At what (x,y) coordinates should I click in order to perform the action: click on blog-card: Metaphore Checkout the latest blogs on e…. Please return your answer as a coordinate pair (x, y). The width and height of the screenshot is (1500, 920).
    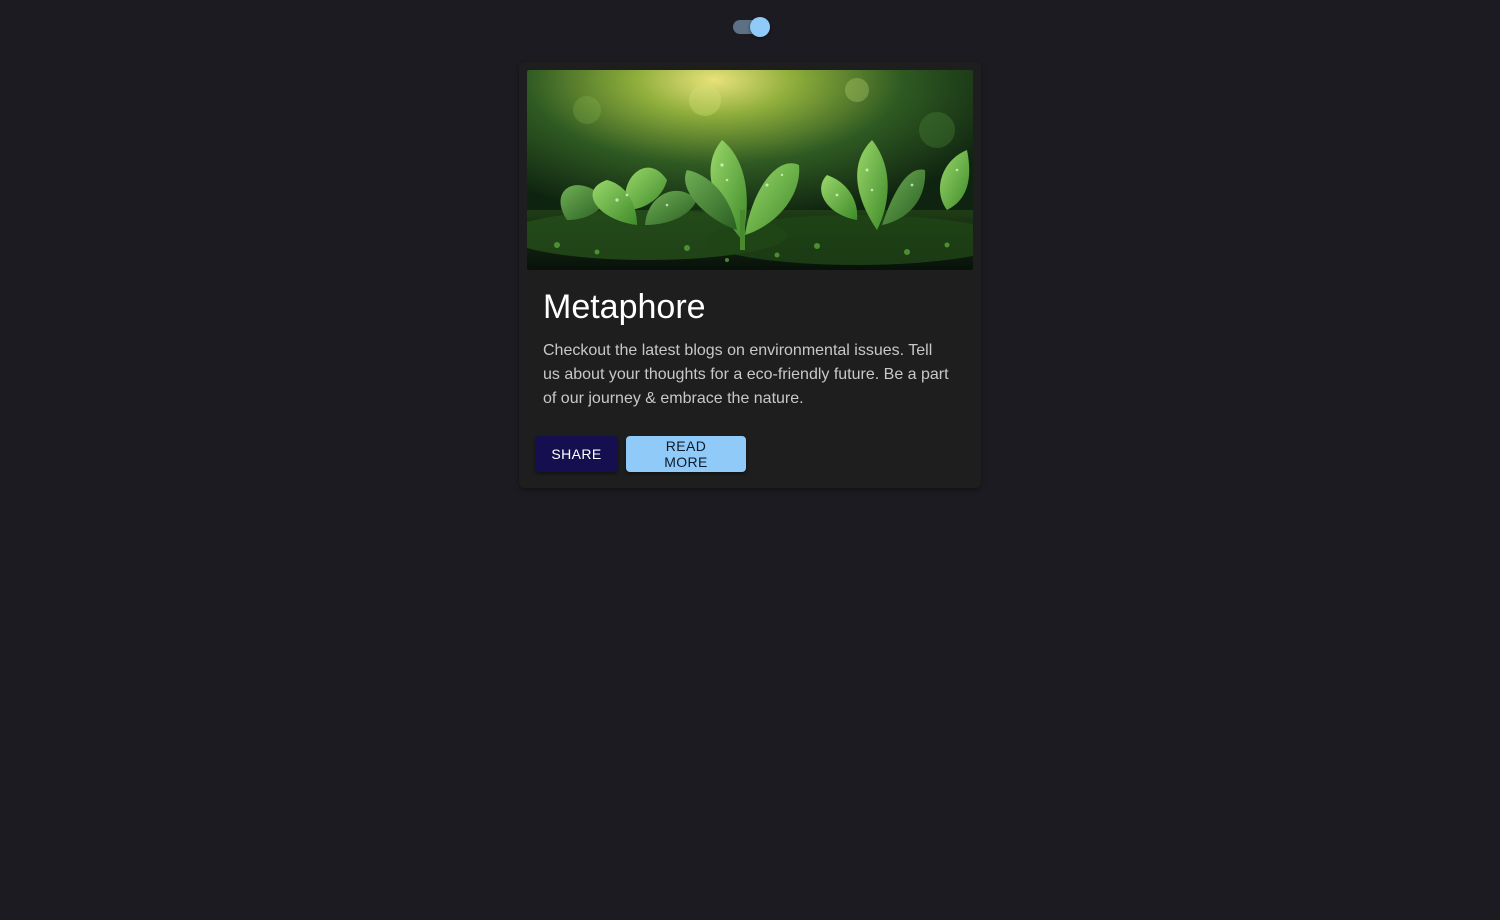
    Looking at the image, I should click on (750, 275).